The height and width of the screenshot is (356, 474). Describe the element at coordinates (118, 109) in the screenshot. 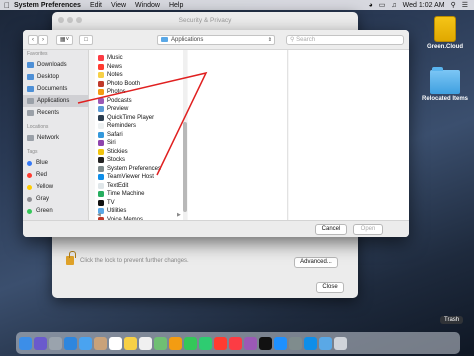

I see `file-name: Preview` at that location.